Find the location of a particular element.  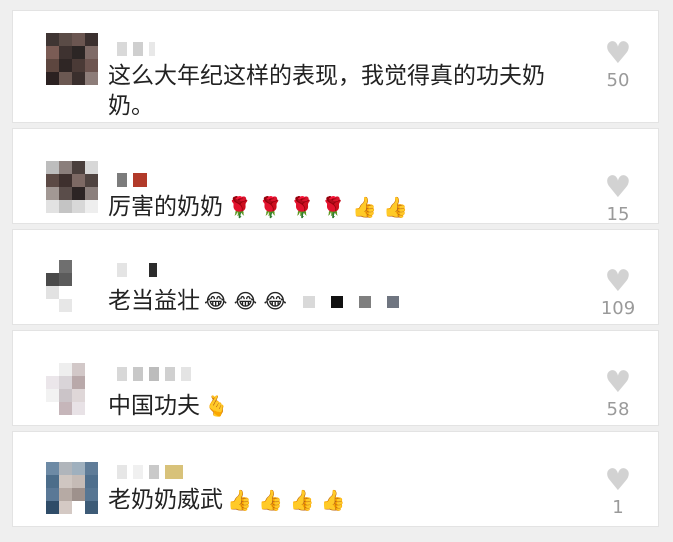

comment-body: 中国功夫 is located at coordinates (154, 406).